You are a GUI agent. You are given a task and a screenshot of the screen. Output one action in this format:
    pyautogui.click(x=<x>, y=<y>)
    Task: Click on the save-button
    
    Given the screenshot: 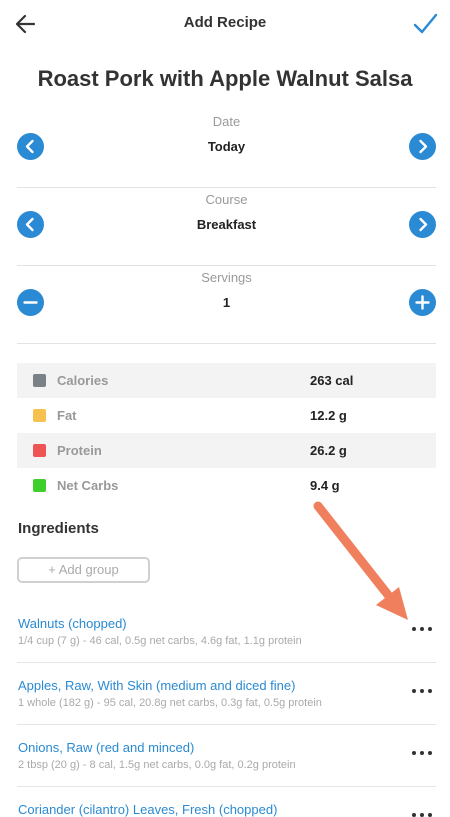 What is the action you would take?
    pyautogui.click(x=425, y=24)
    